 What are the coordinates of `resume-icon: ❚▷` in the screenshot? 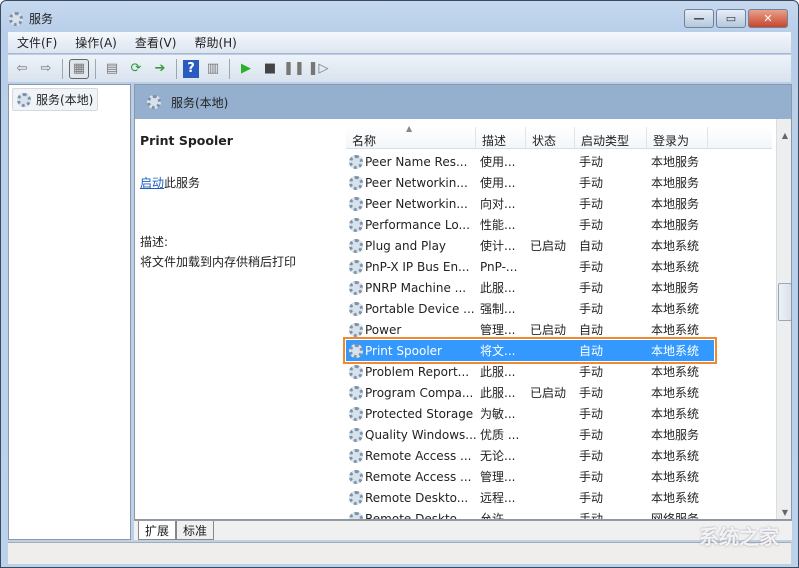 It's located at (318, 69).